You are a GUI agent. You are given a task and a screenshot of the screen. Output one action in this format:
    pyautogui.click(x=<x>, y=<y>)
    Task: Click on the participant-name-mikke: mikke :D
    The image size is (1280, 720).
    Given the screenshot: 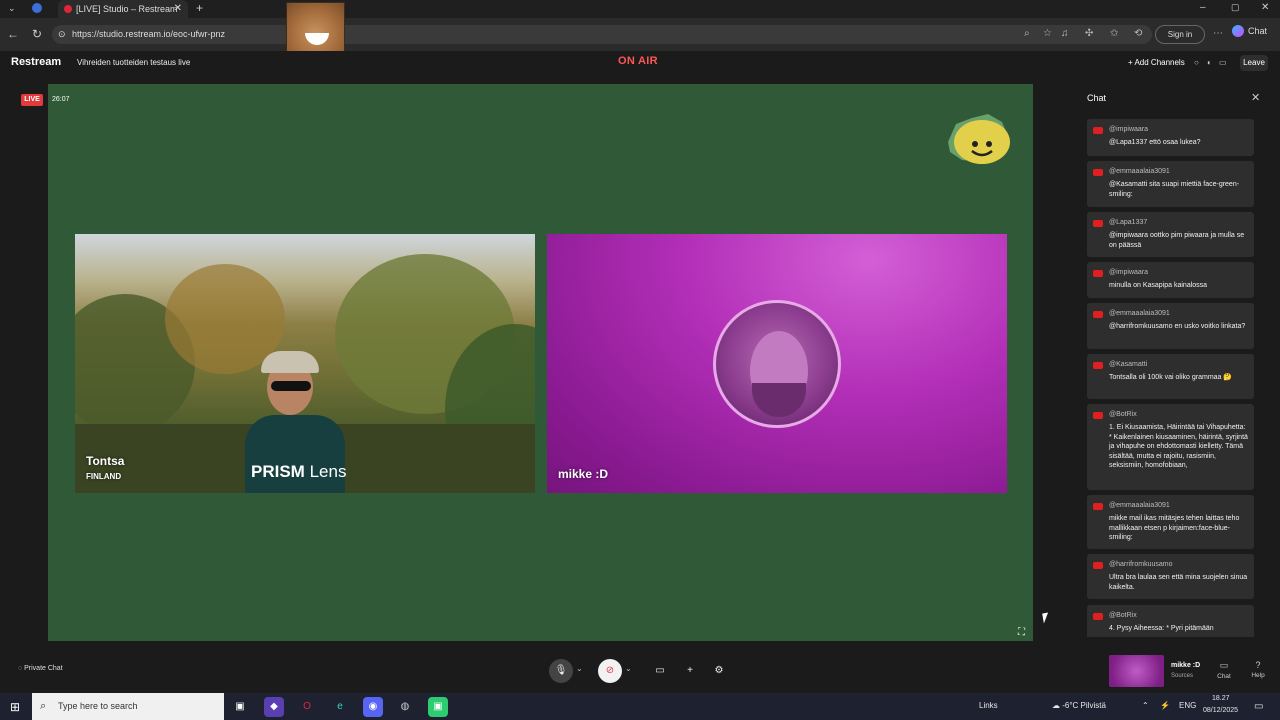 What is the action you would take?
    pyautogui.click(x=583, y=474)
    